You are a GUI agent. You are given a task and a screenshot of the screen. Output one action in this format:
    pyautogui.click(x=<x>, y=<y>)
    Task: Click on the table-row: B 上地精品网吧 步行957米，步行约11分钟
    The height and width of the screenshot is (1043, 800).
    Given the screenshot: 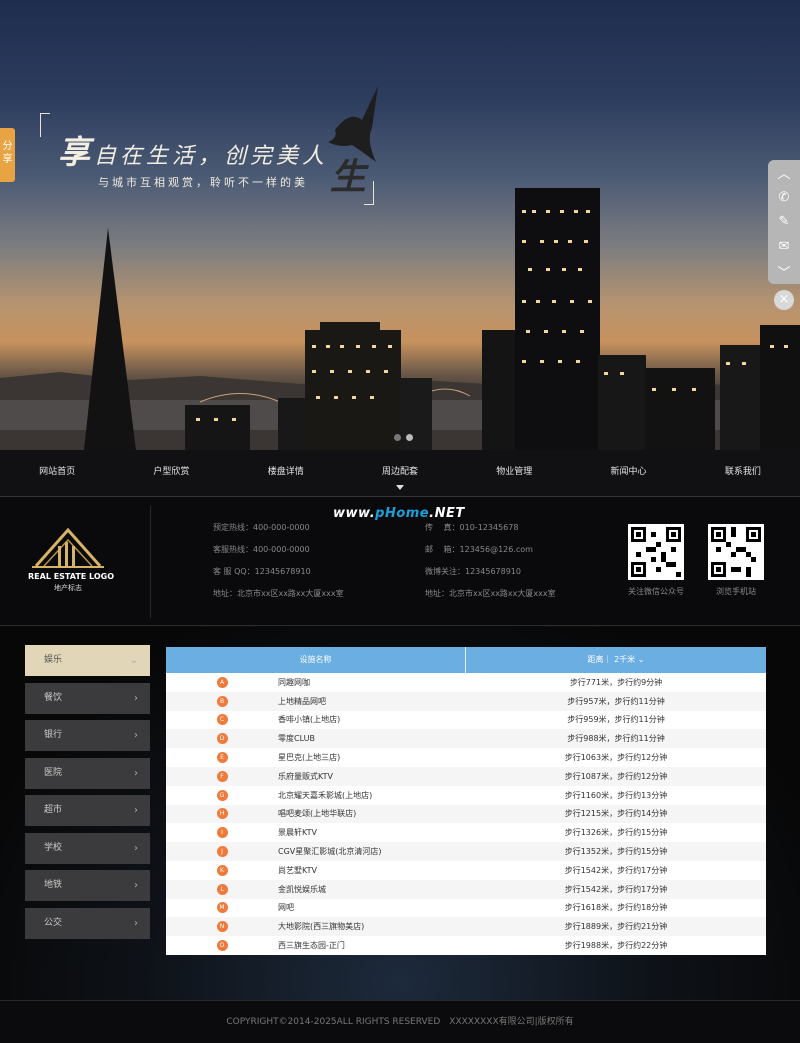 What is the action you would take?
    pyautogui.click(x=466, y=701)
    